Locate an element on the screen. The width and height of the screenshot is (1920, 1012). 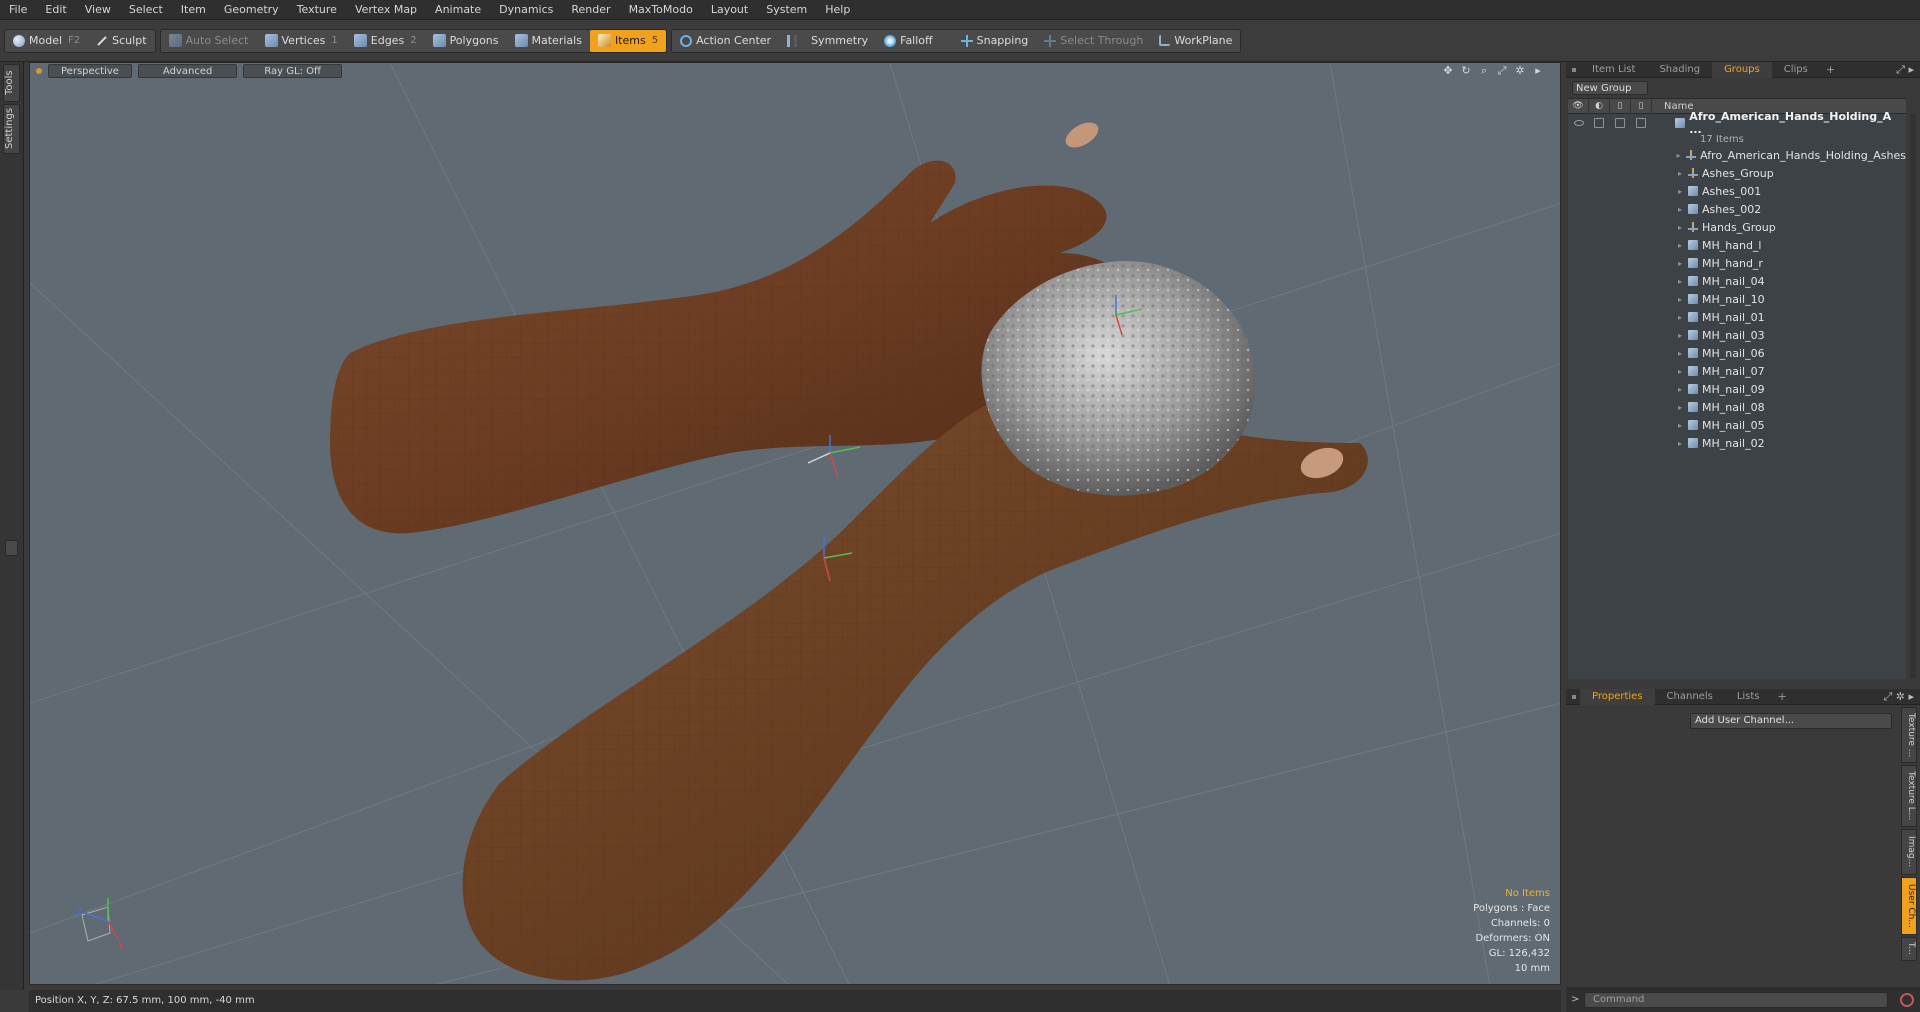
group-item-row: ▸ Ashes_002 is located at coordinates (1737, 209).